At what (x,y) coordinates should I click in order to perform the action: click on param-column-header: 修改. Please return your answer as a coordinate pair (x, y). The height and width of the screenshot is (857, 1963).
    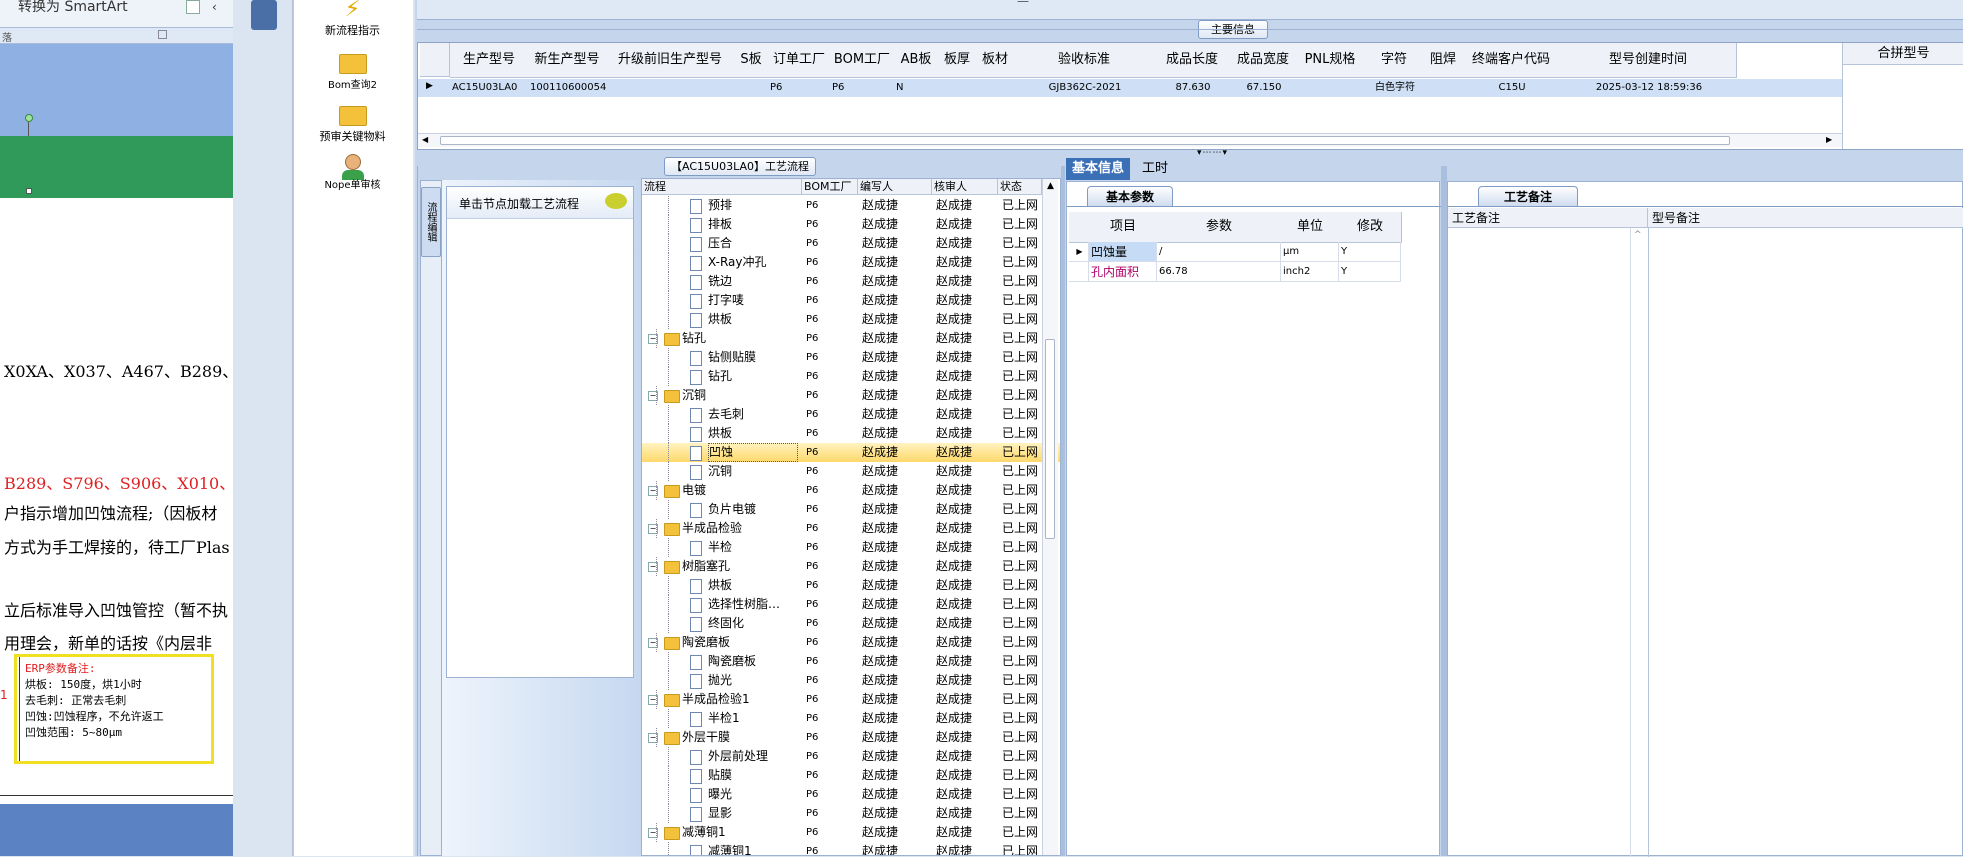
    Looking at the image, I should click on (1370, 227).